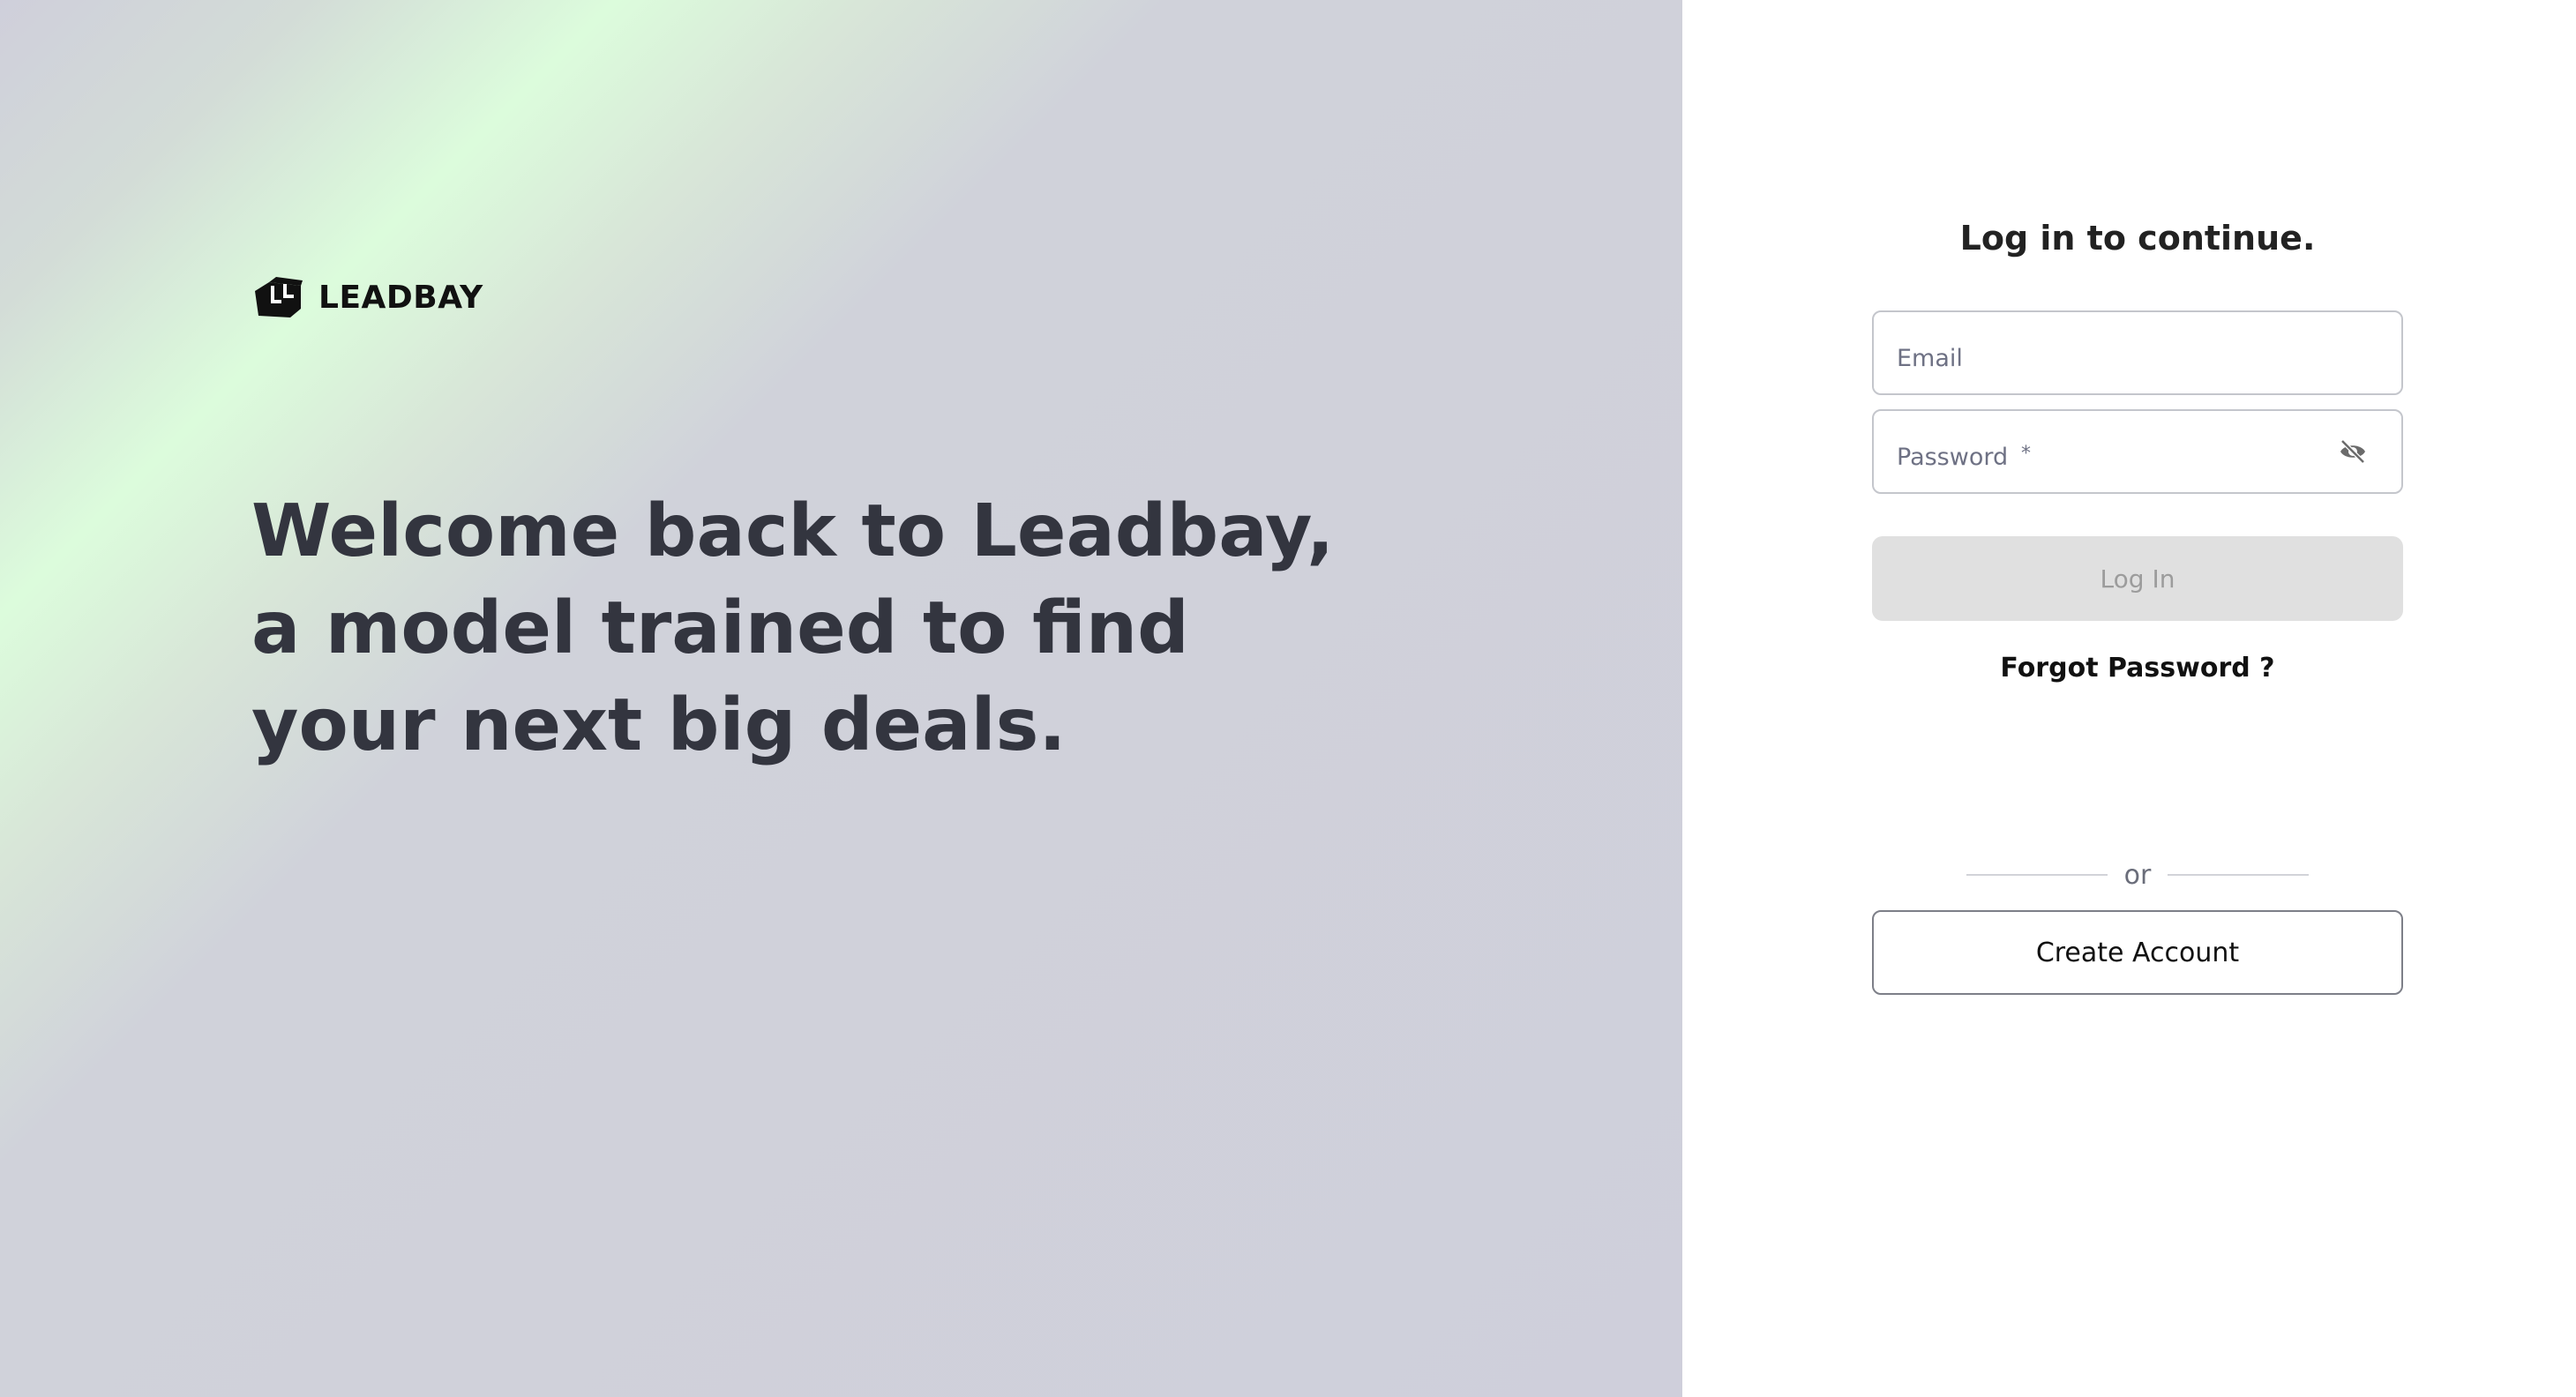 This screenshot has height=1397, width=2576. I want to click on leadbay-cube-icon, so click(279, 297).